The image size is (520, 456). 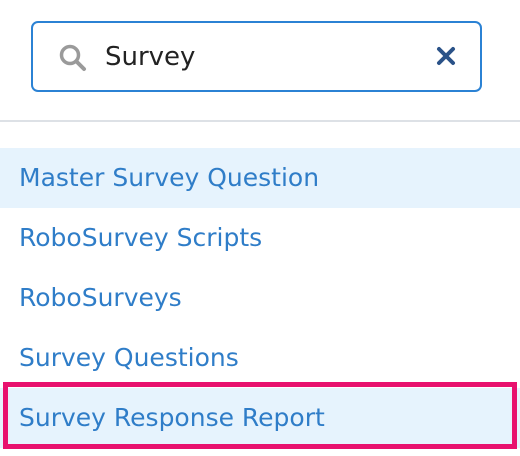 I want to click on close-icon, so click(x=446, y=58).